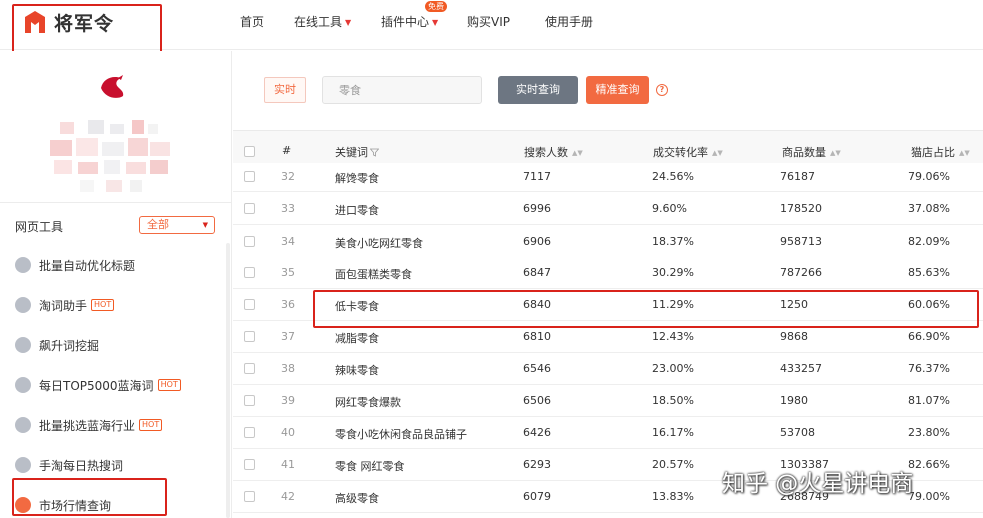 The width and height of the screenshot is (983, 518). I want to click on row-index: 41, so click(288, 464).